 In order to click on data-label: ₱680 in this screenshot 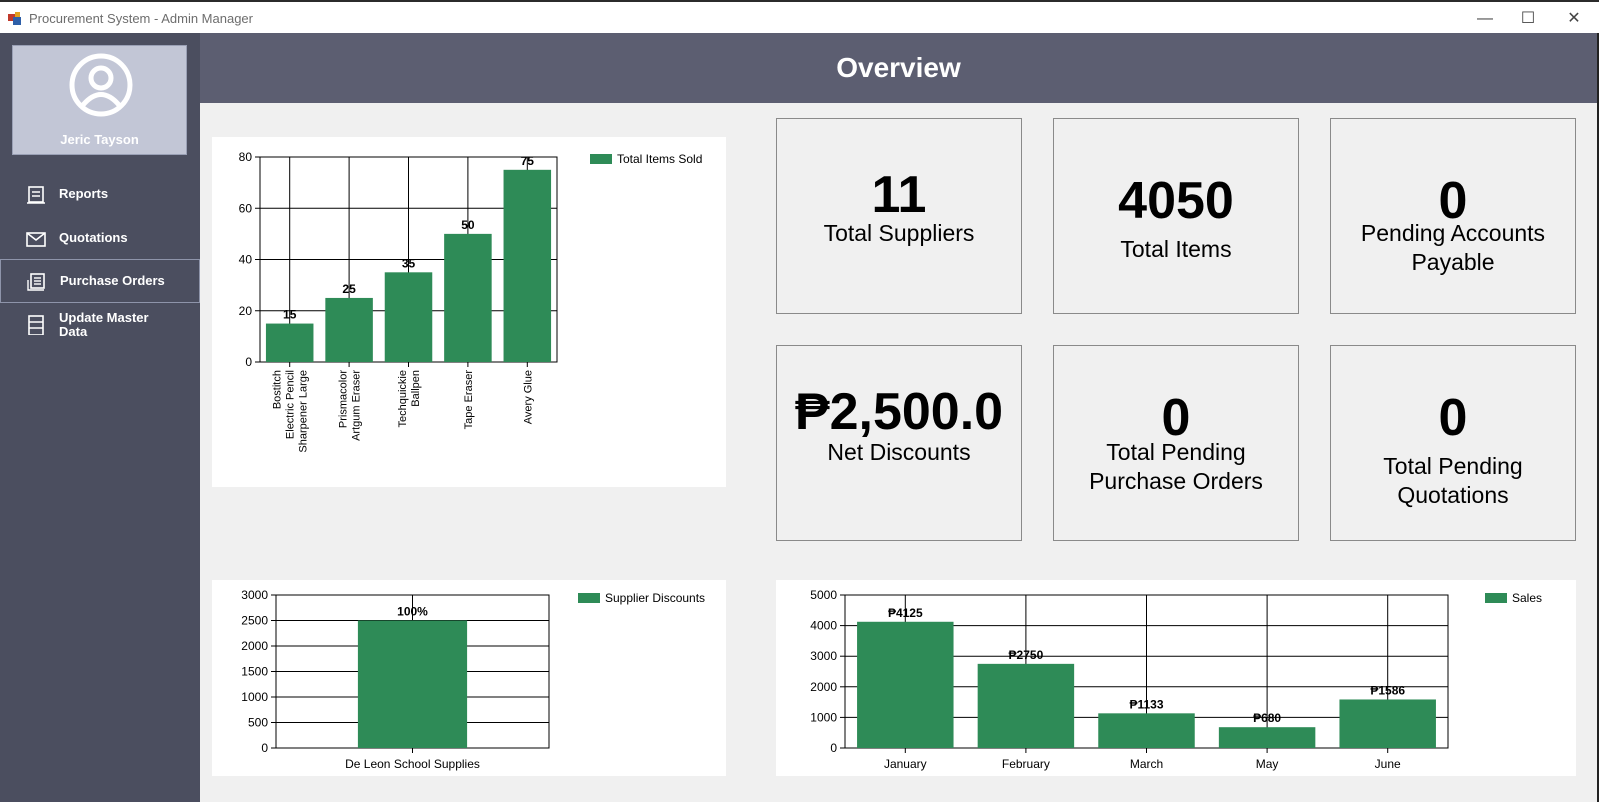, I will do `click(1267, 718)`.